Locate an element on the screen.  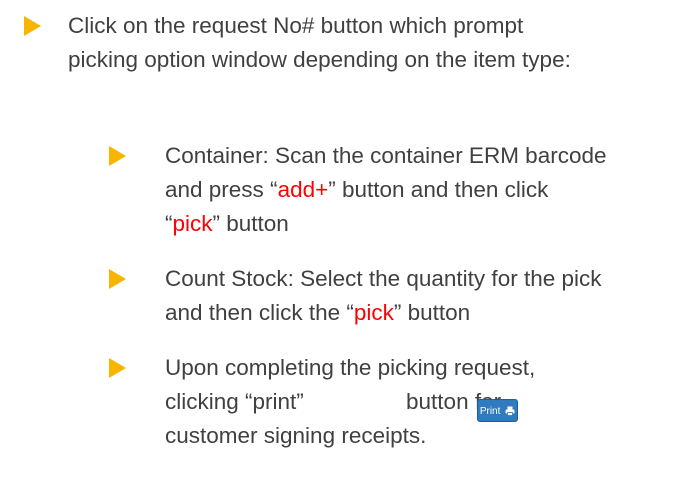
text-segment: and press “ is located at coordinates (221, 189).